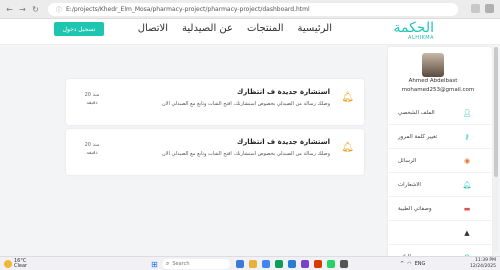 This screenshot has width=500, height=270. What do you see at coordinates (467, 232) in the screenshot?
I see `caret-up-icon: ▲` at bounding box center [467, 232].